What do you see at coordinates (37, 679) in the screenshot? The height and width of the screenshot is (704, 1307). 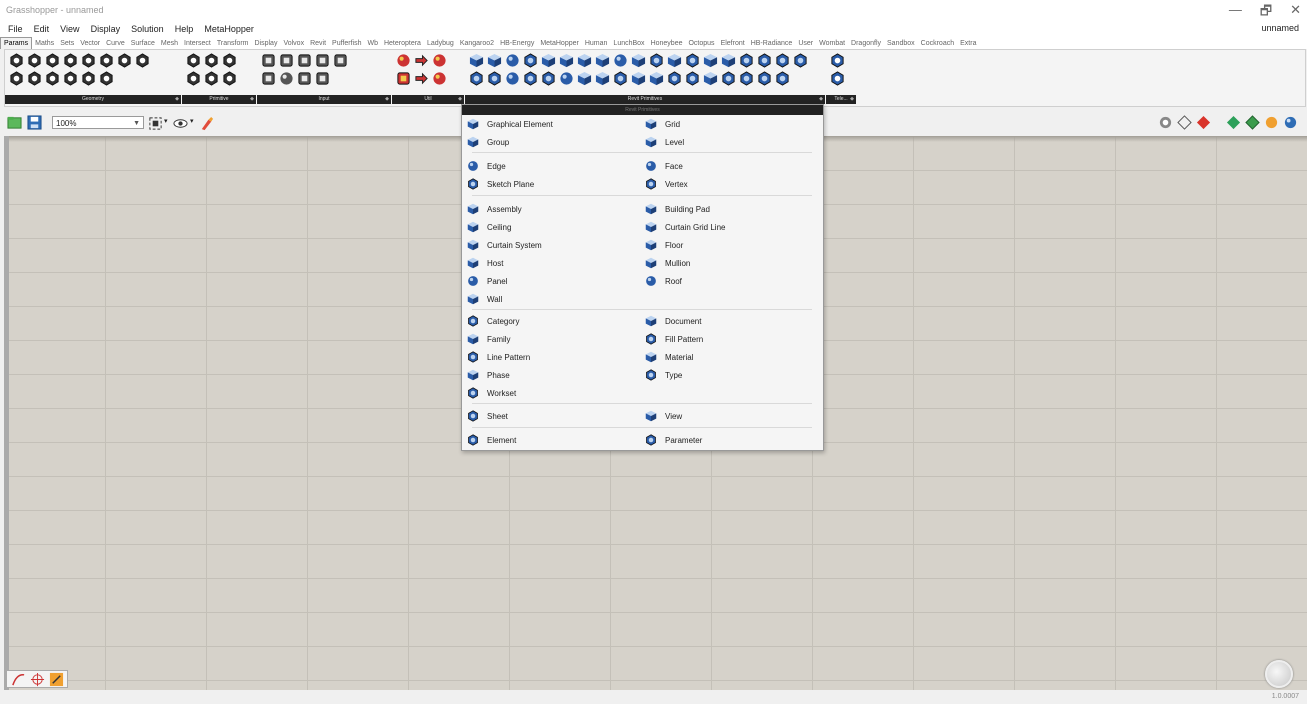 I see `crosshair-icon` at bounding box center [37, 679].